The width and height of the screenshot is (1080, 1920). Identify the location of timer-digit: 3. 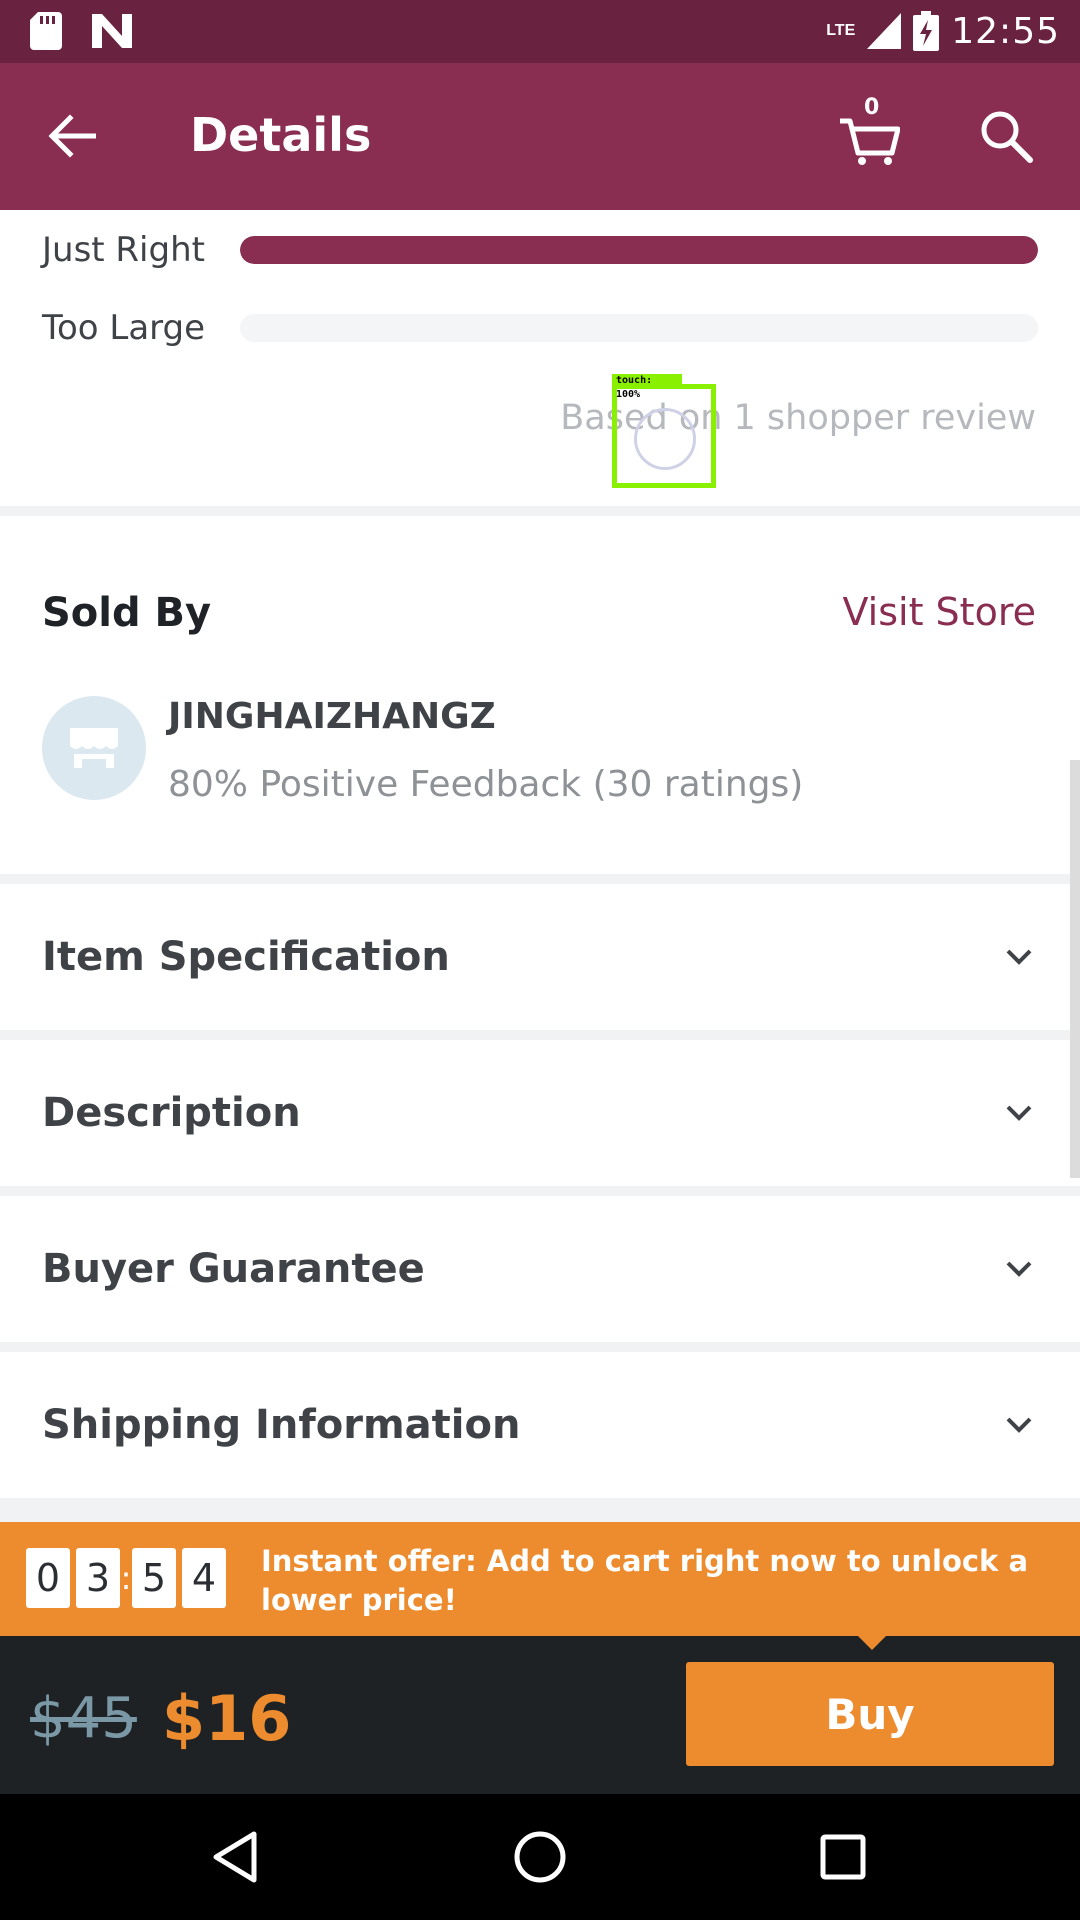
(98, 1578).